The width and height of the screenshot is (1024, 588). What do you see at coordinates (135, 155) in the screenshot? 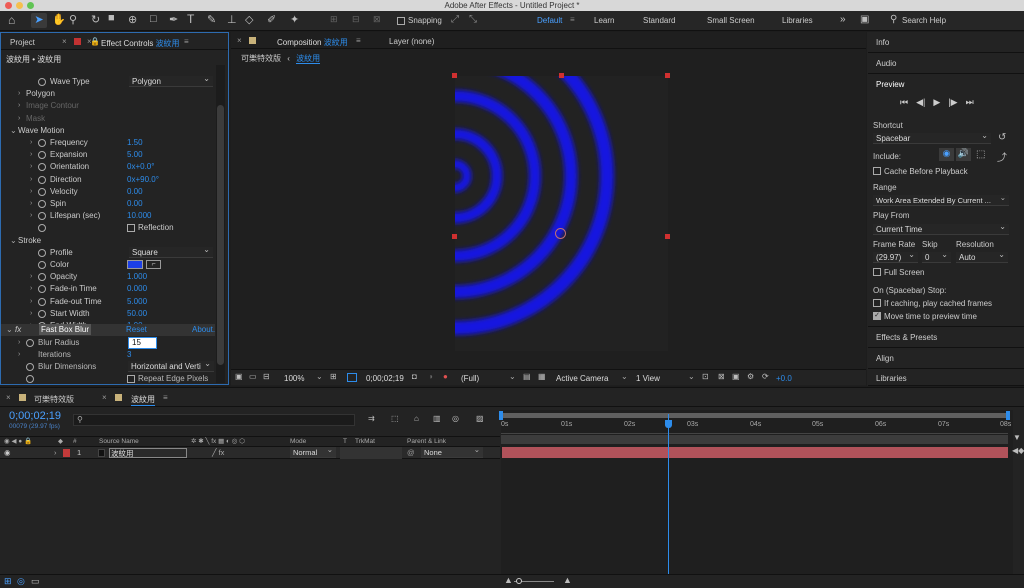
I see `property-value: 5.00` at bounding box center [135, 155].